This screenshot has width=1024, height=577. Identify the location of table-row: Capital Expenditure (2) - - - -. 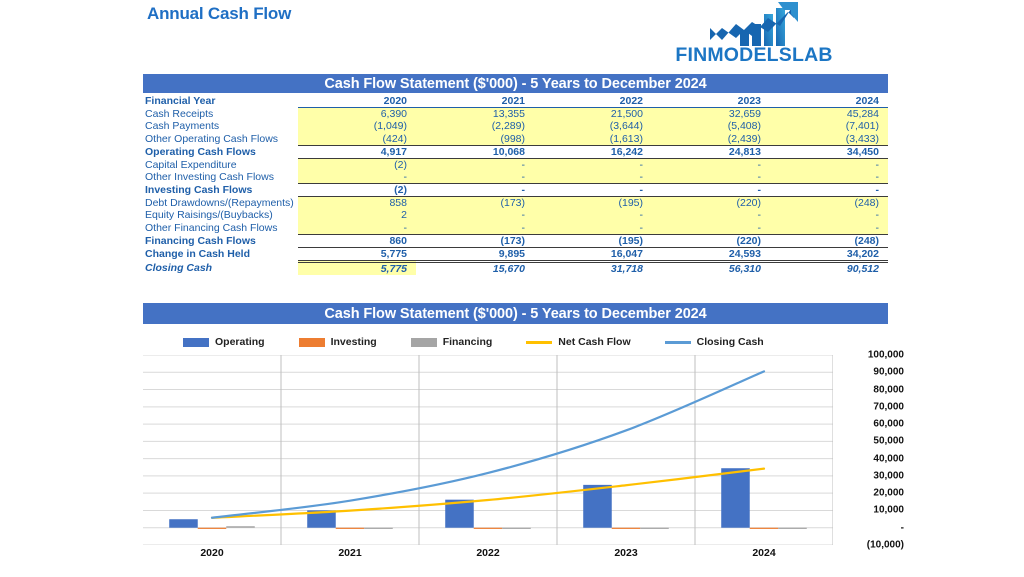
(515, 164).